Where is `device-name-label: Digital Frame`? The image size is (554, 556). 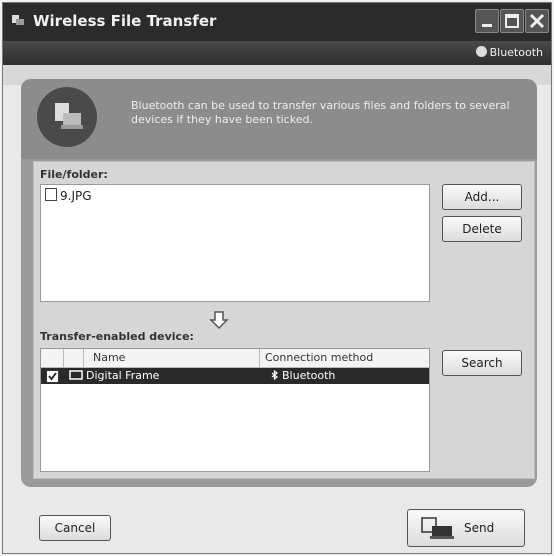 device-name-label: Digital Frame is located at coordinates (123, 375).